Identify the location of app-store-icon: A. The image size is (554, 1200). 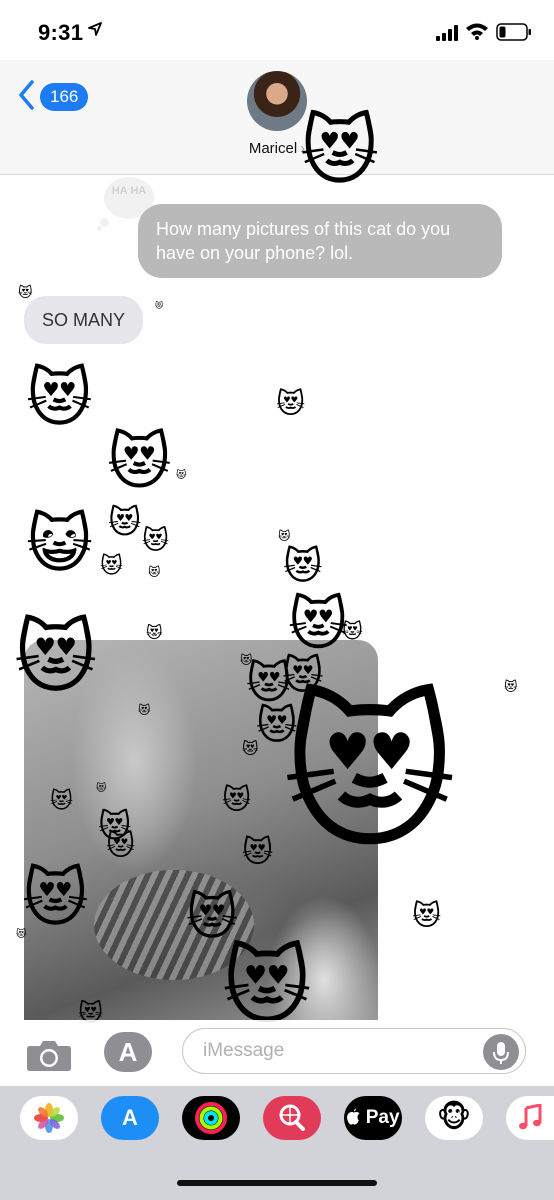
(128, 1052).